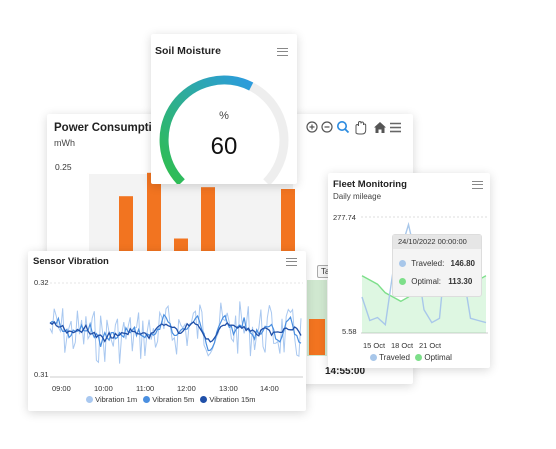 The height and width of the screenshot is (449, 556). What do you see at coordinates (426, 281) in the screenshot?
I see `tooltip-optimal-label: Optimal:` at bounding box center [426, 281].